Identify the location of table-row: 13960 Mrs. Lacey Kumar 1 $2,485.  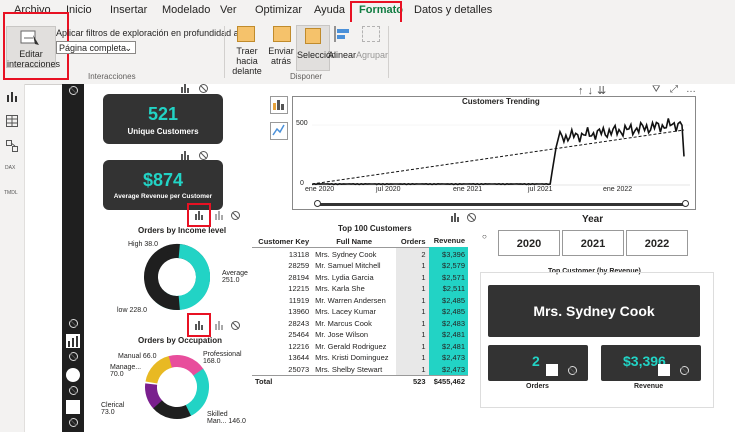
(360, 312).